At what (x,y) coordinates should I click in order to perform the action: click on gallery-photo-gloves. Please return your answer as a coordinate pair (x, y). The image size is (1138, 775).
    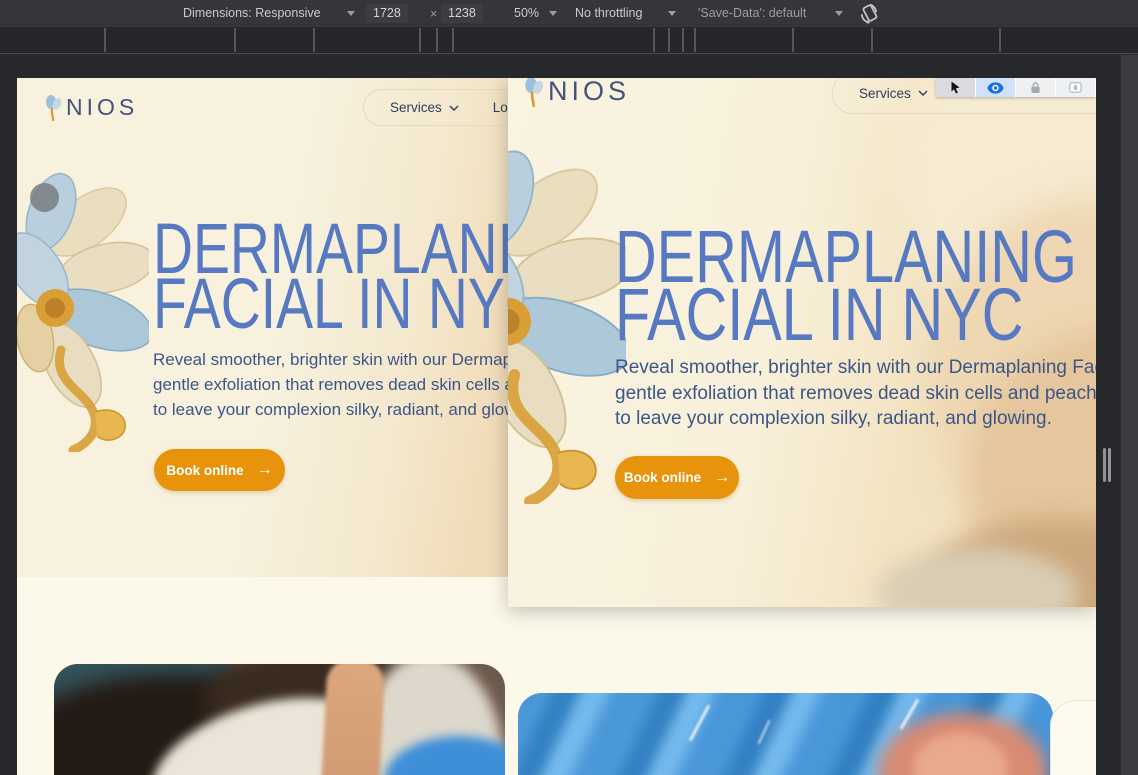
    Looking at the image, I should click on (785, 734).